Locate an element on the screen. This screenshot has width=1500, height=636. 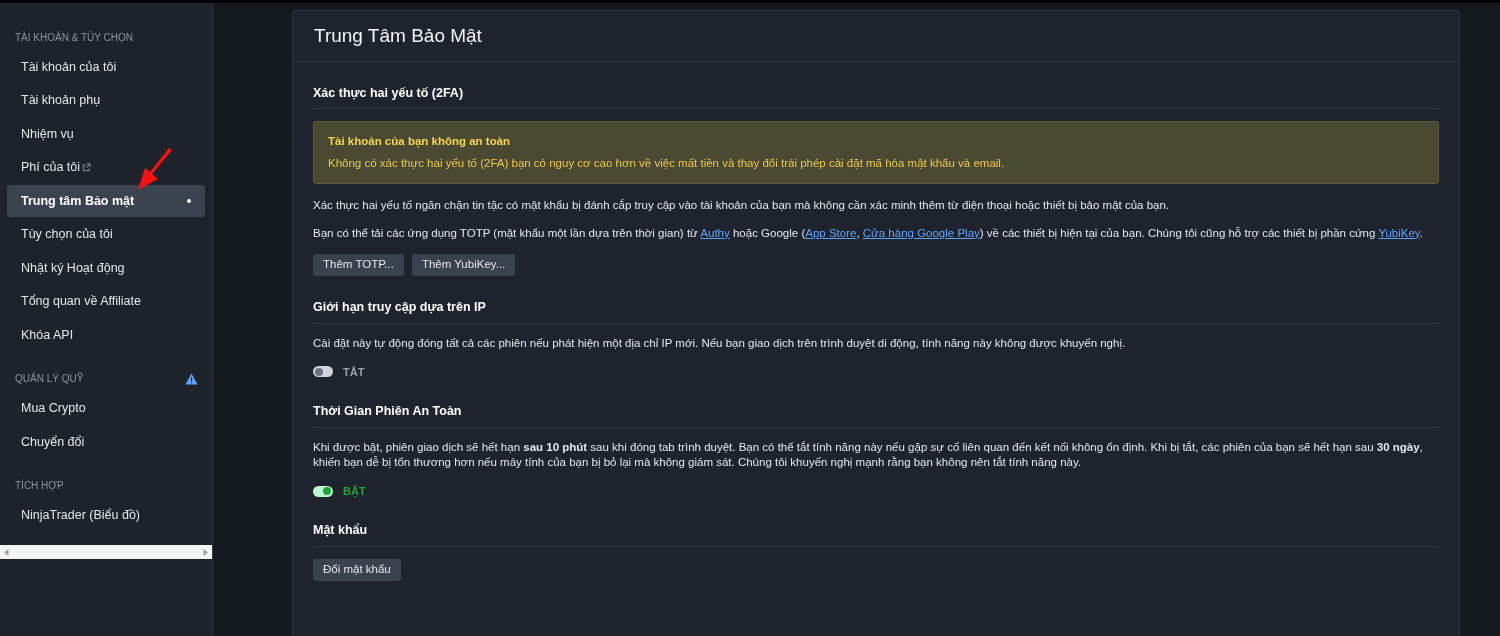
sidebar-item-label: Nhiệm vụ is located at coordinates (47, 134).